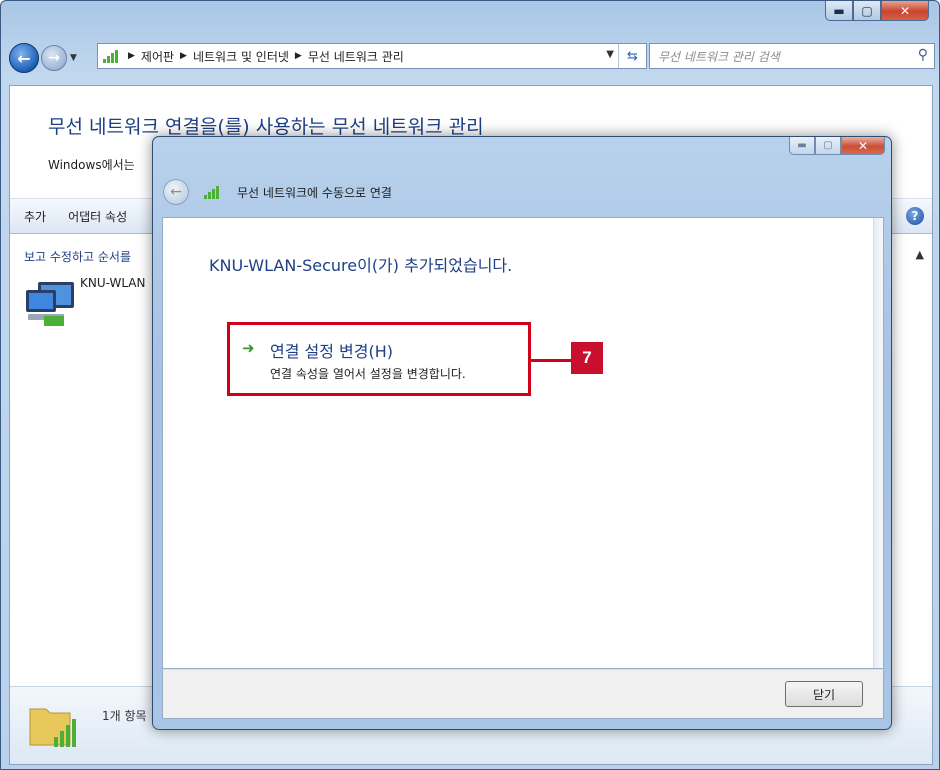  I want to click on scroll-up-icon: ▲, so click(920, 254).